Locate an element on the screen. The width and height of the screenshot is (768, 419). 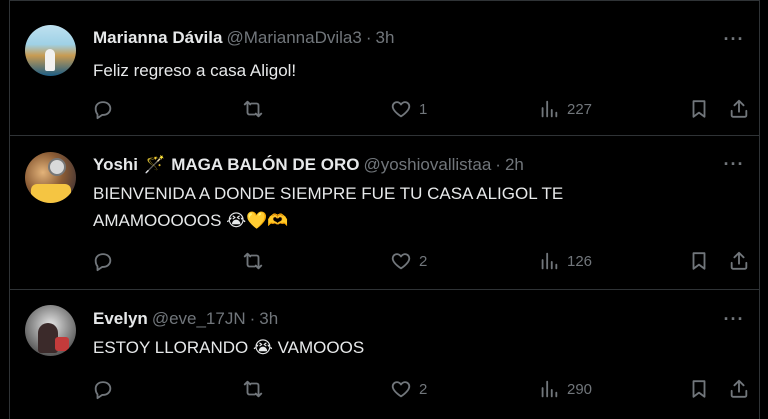
like-count: 1 is located at coordinates (423, 109).